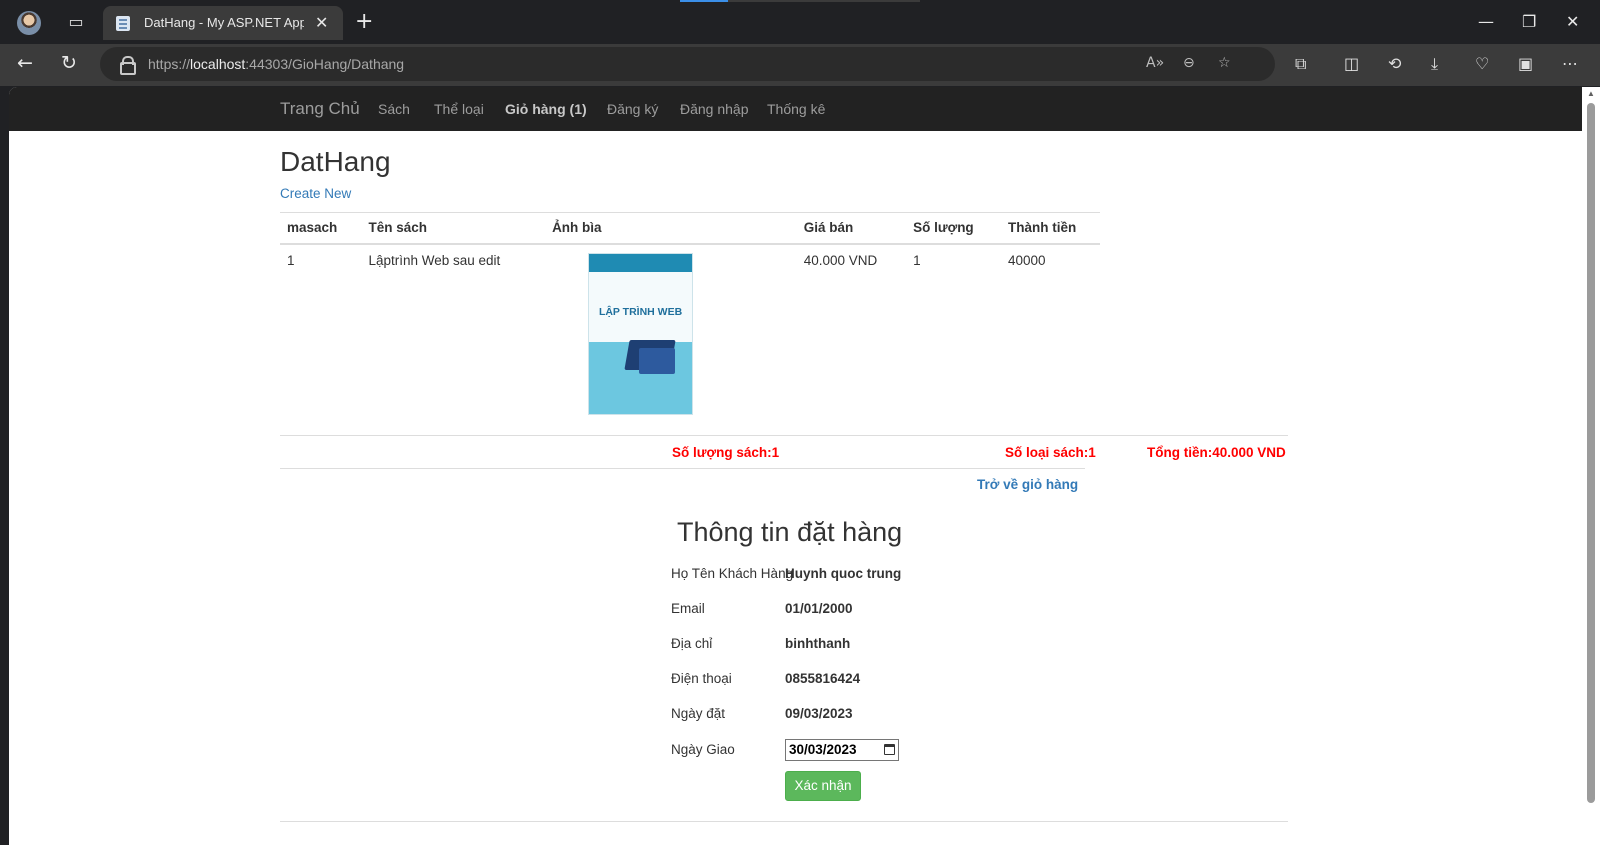 This screenshot has width=1600, height=845. I want to click on delivery-date-value: 30/03/2023, so click(823, 749).